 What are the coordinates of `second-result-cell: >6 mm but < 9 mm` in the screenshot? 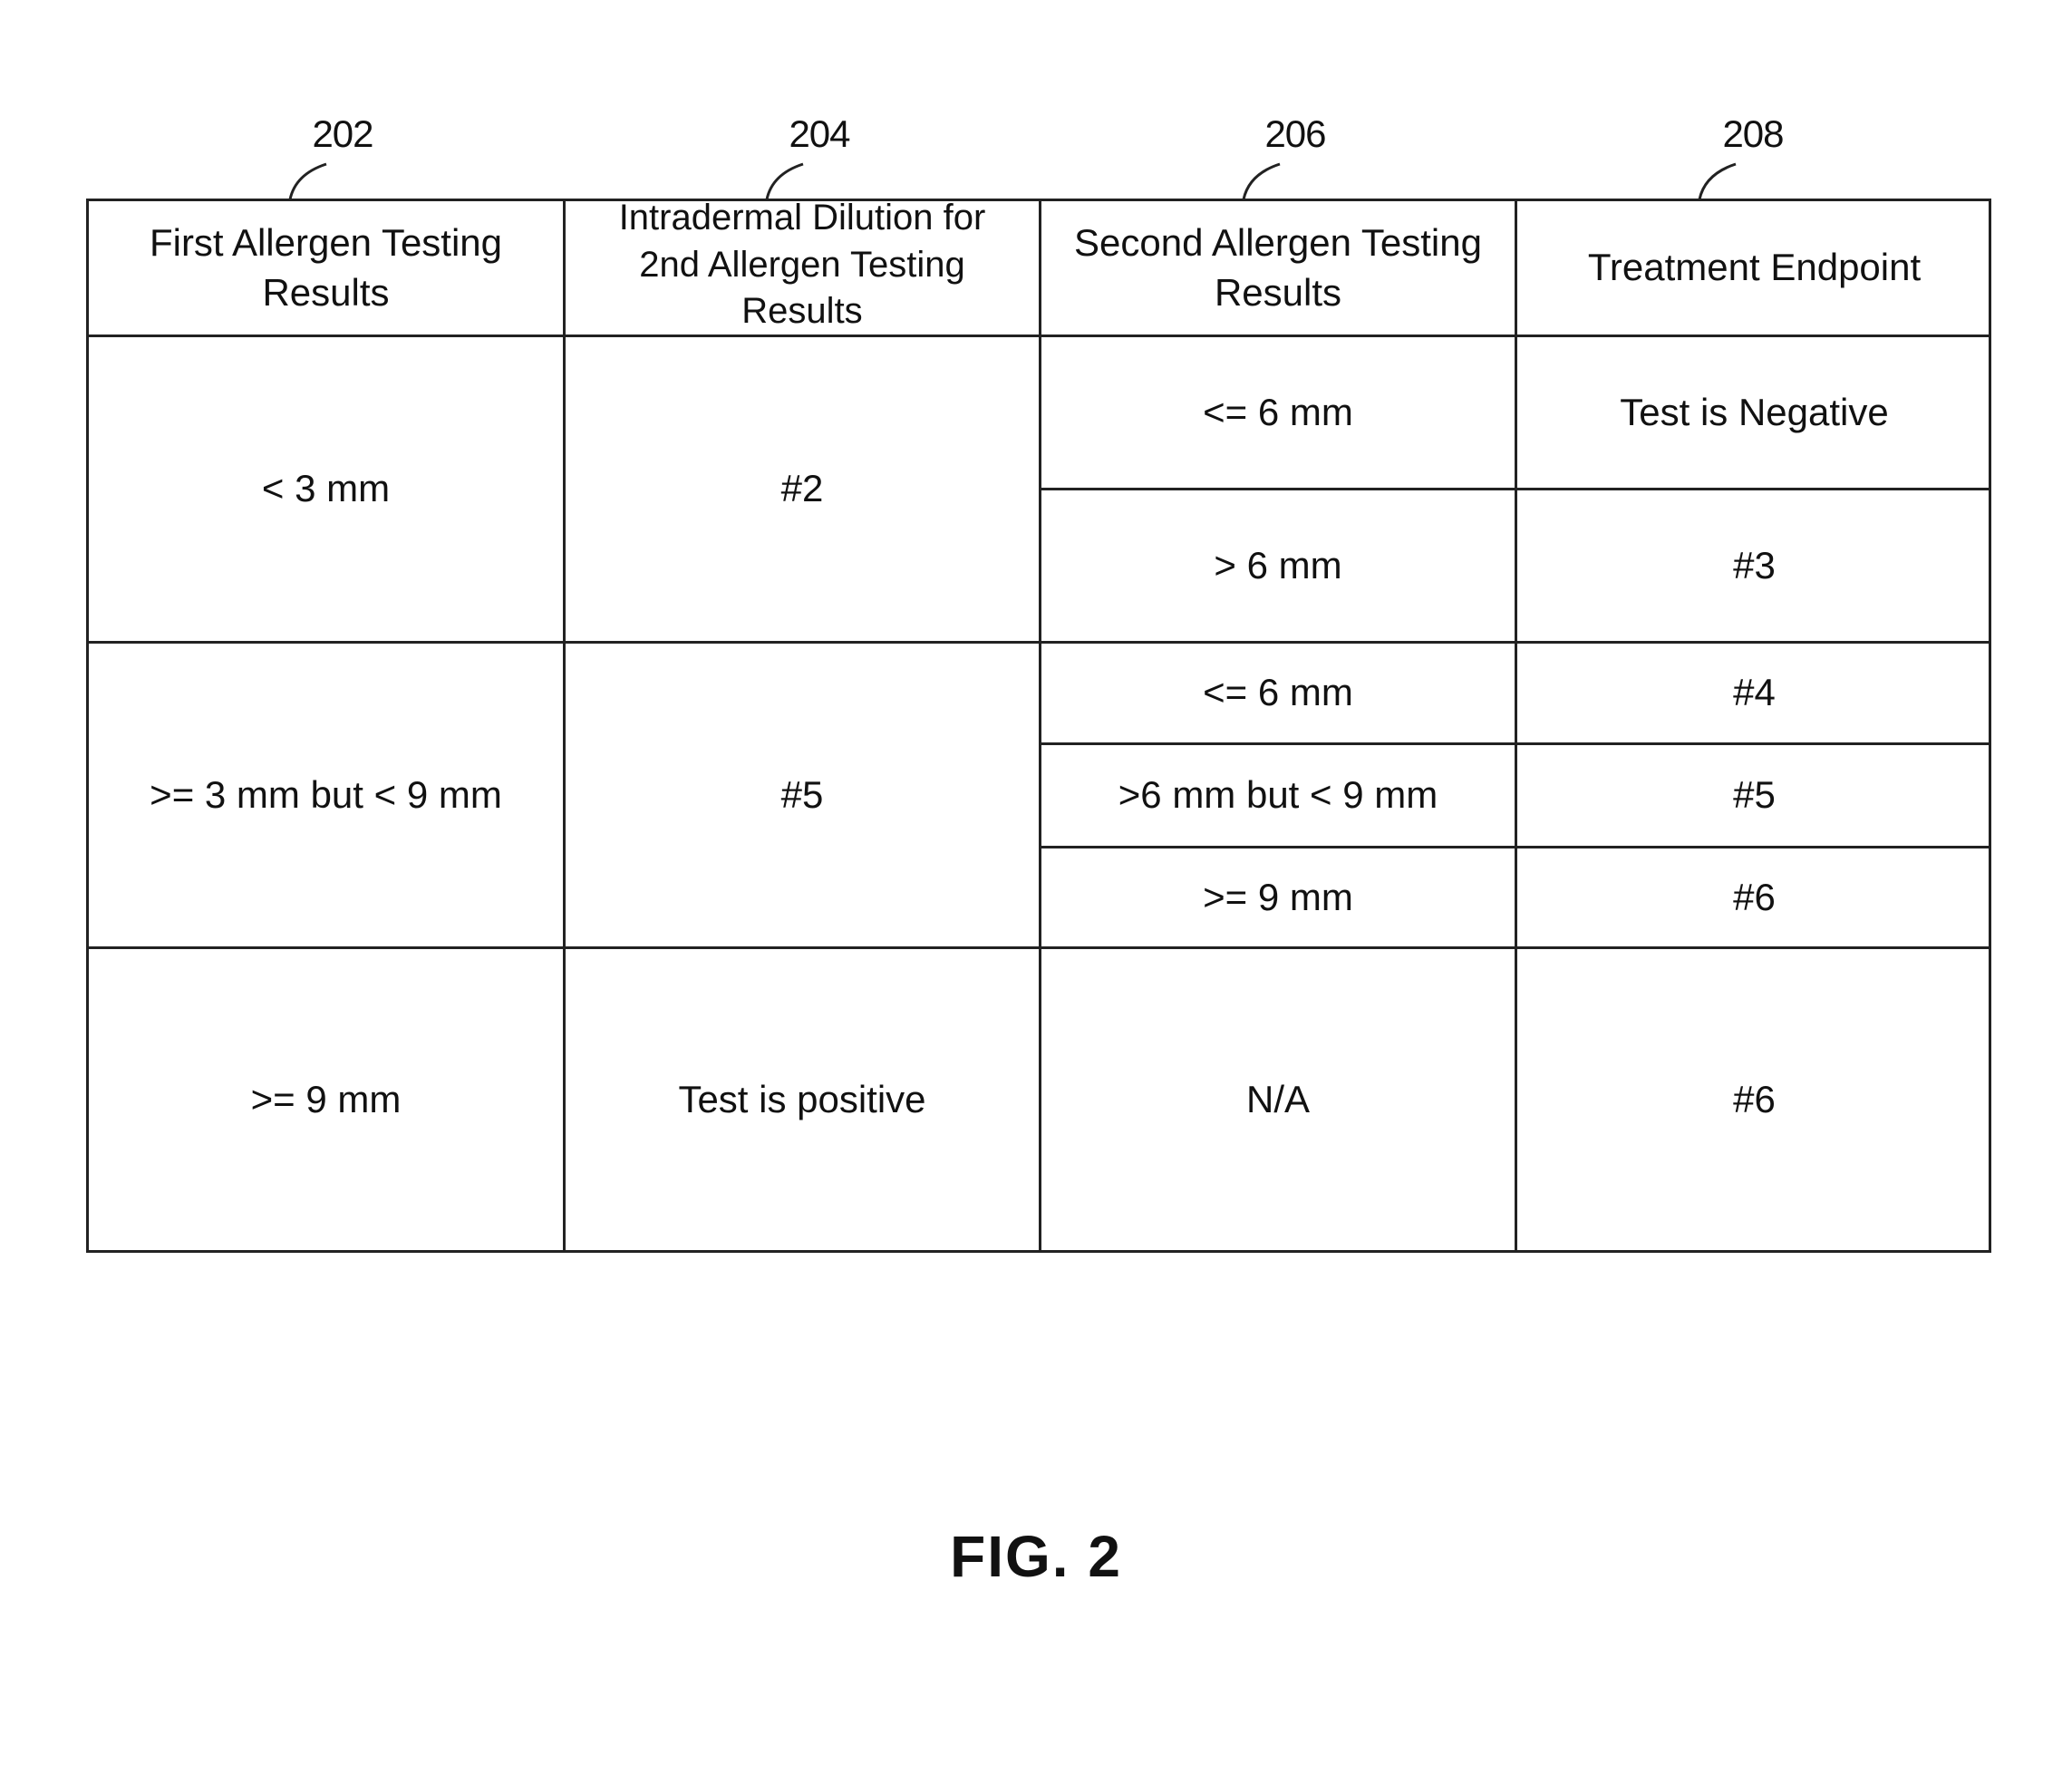 It's located at (1279, 796).